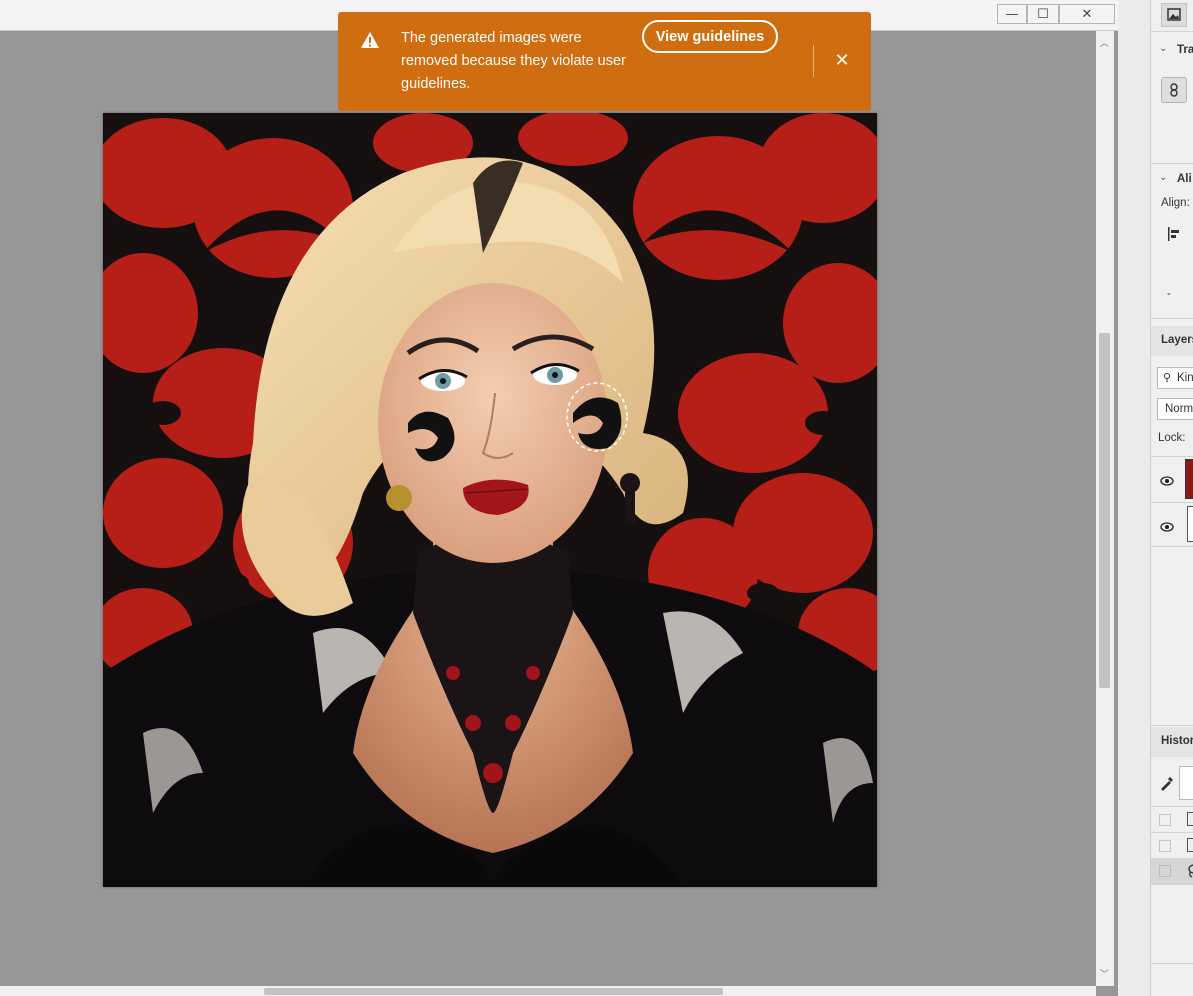 The image size is (1193, 996). Describe the element at coordinates (1175, 236) in the screenshot. I see `align-left-icon` at that location.